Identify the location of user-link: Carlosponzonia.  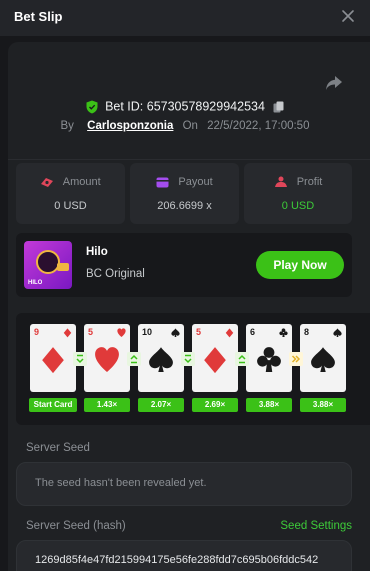
(130, 126).